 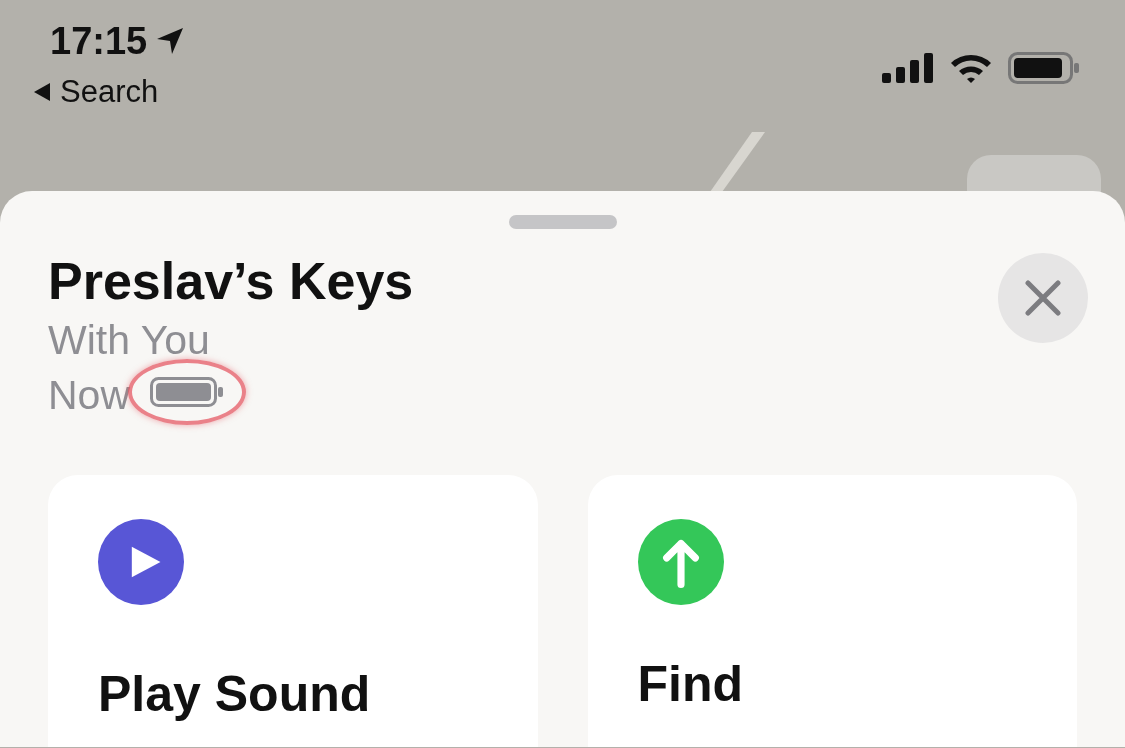 I want to click on close-icon, so click(x=1043, y=298).